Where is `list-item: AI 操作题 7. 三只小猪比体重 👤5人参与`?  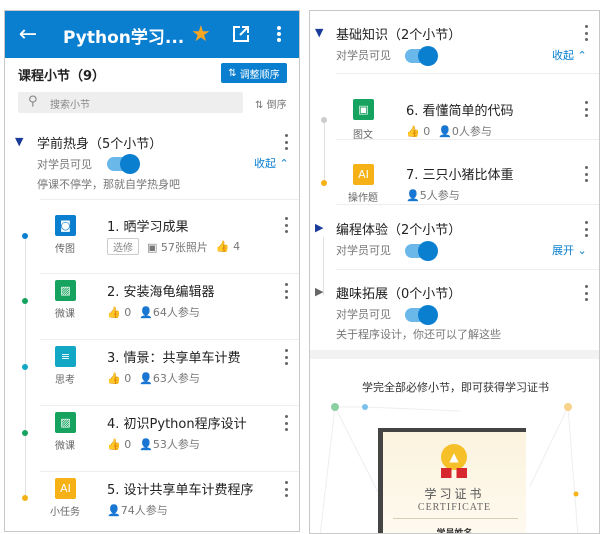 list-item: AI 操作题 7. 三只小猪比体重 👤5人参与 is located at coordinates (454, 172).